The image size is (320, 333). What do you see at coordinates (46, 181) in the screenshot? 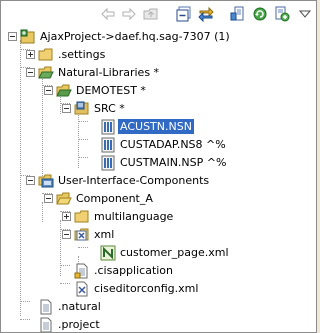
I see `ui-components-icon` at bounding box center [46, 181].